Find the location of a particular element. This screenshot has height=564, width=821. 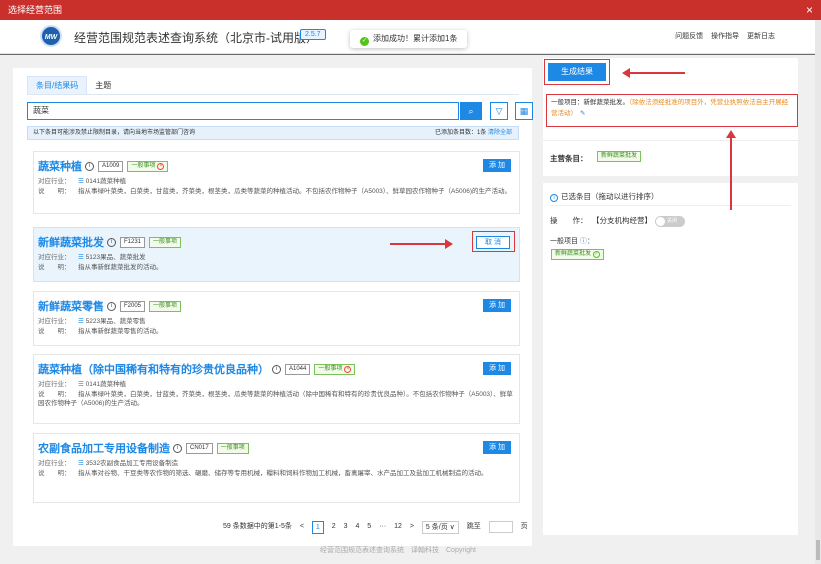

jump-label: 跳至 is located at coordinates (473, 526).